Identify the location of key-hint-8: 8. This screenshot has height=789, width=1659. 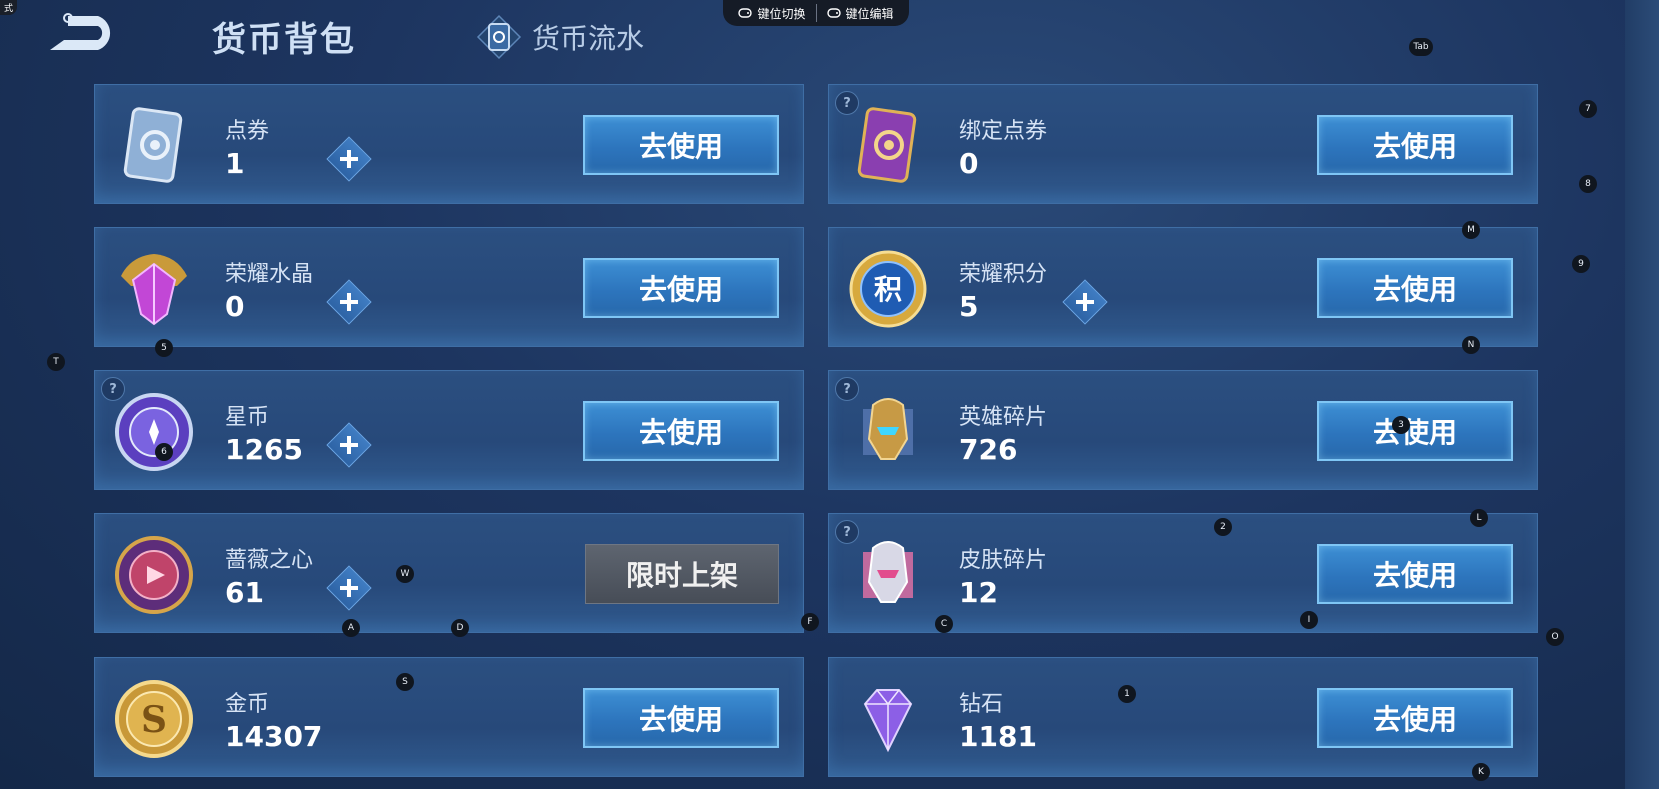
(1588, 184).